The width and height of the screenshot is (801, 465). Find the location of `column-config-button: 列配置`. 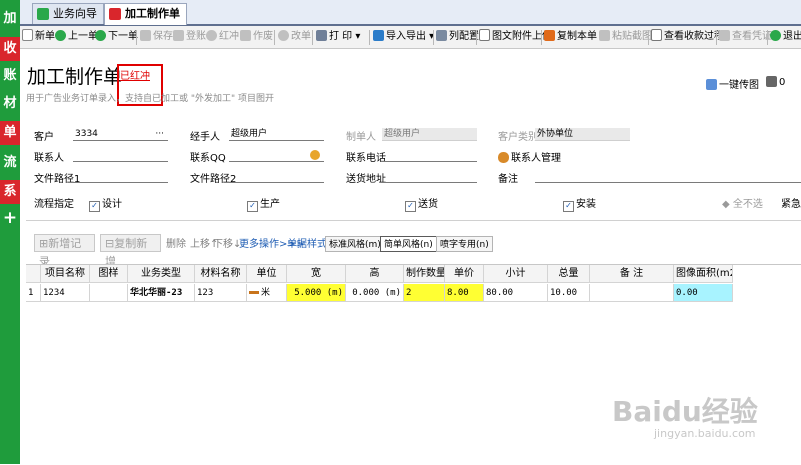

column-config-button: 列配置 is located at coordinates (457, 37).